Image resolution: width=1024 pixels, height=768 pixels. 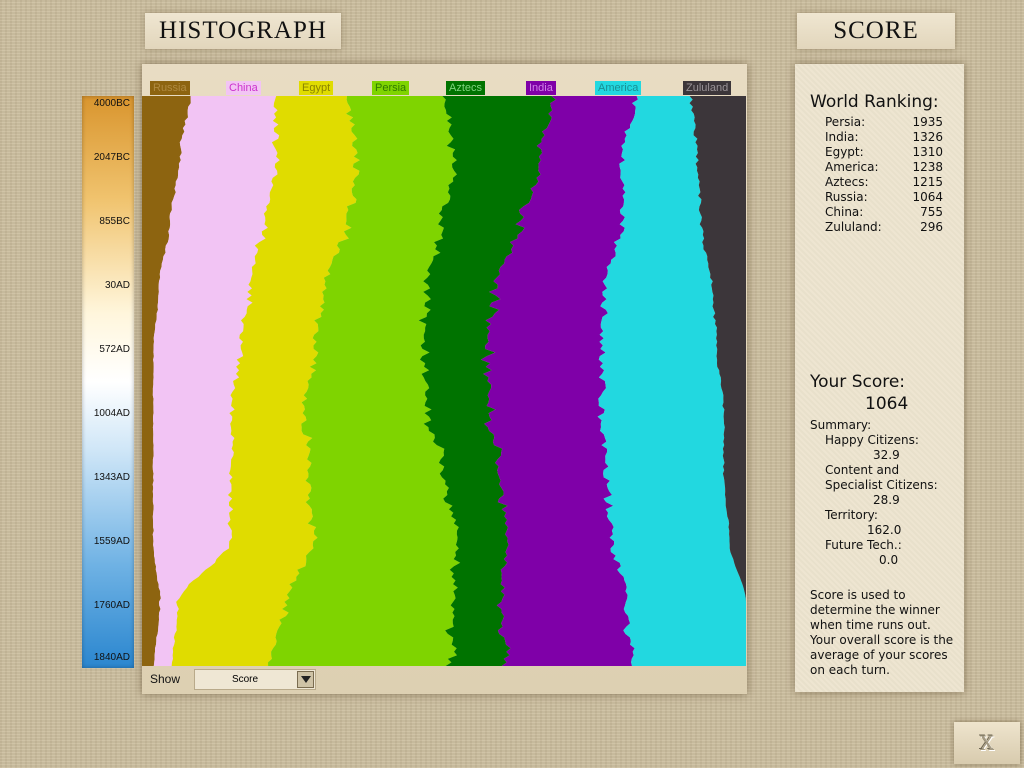 I want to click on legend-india: India, so click(x=541, y=88).